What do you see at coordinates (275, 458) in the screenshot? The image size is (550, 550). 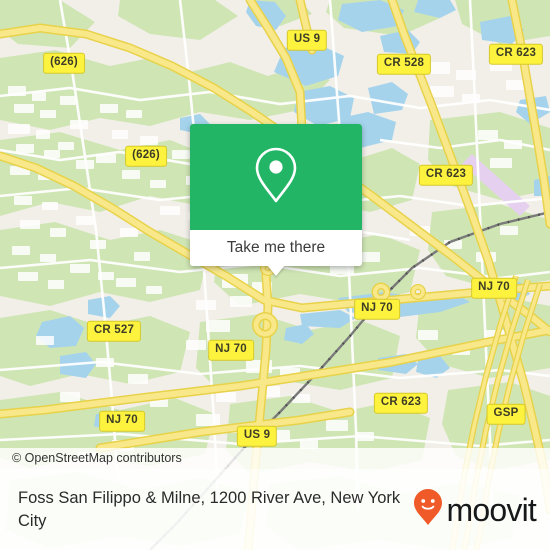 I see `map-attribution: © OpenStreetMap contributors` at bounding box center [275, 458].